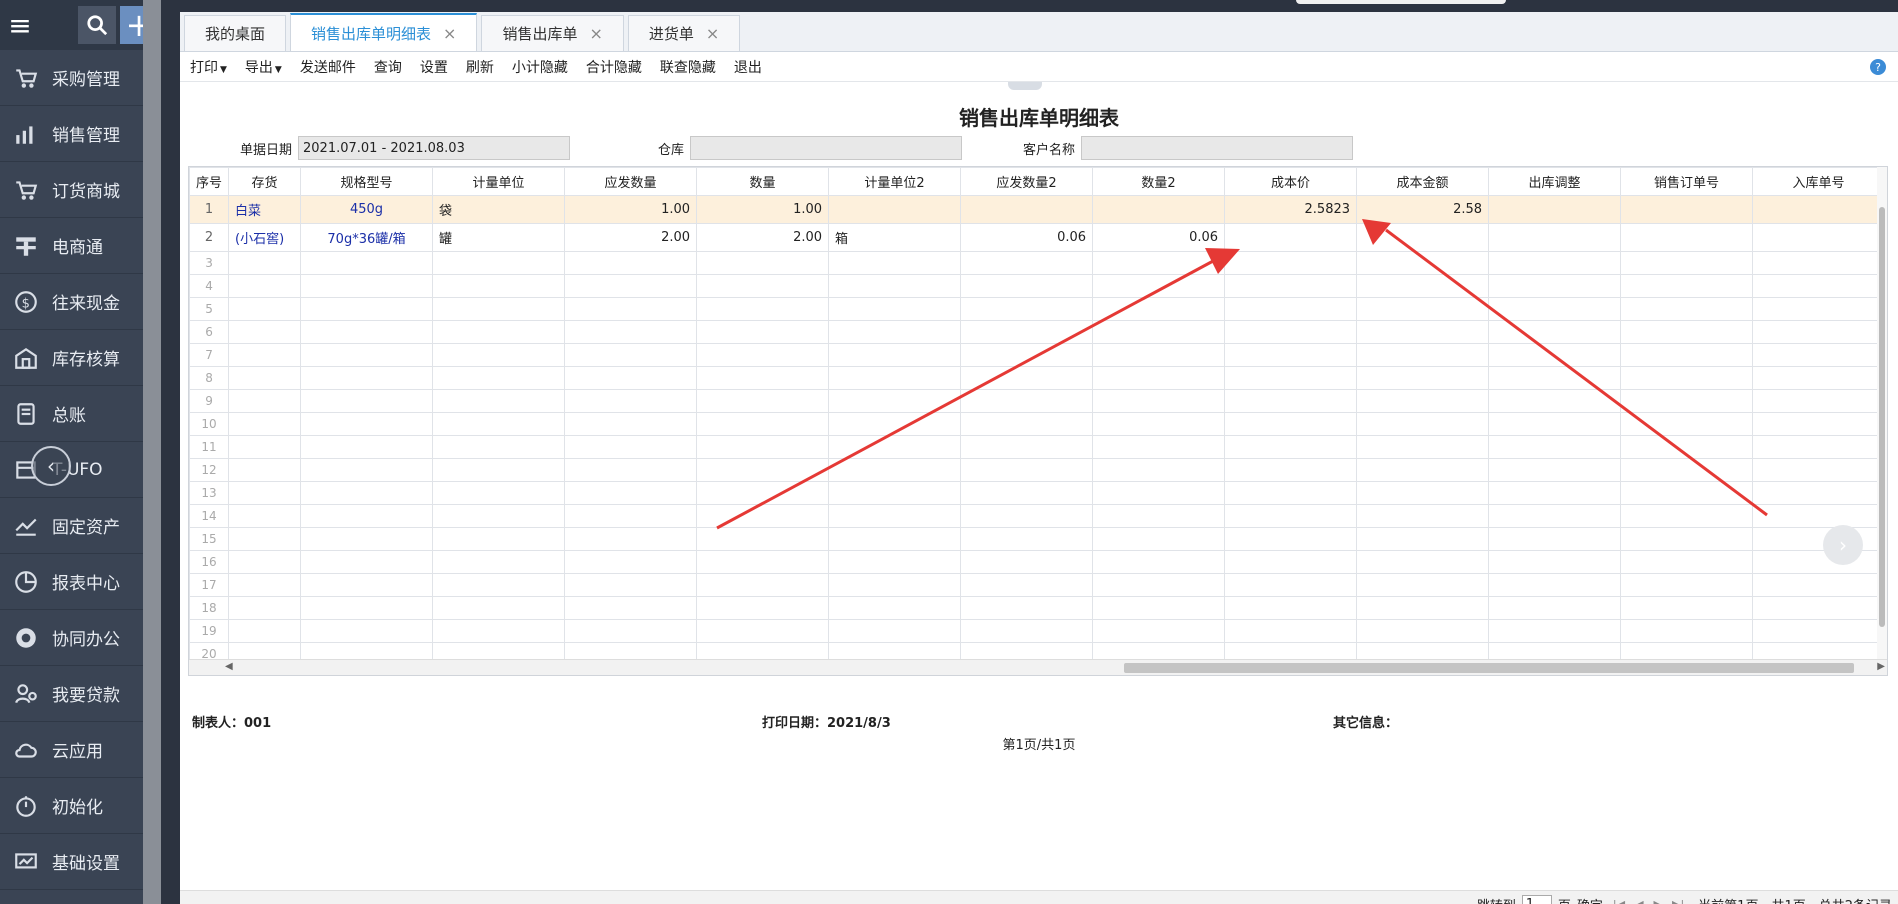 The height and width of the screenshot is (904, 1898). What do you see at coordinates (384, 32) in the screenshot?
I see `tab: 销售出库单明细表 ×` at bounding box center [384, 32].